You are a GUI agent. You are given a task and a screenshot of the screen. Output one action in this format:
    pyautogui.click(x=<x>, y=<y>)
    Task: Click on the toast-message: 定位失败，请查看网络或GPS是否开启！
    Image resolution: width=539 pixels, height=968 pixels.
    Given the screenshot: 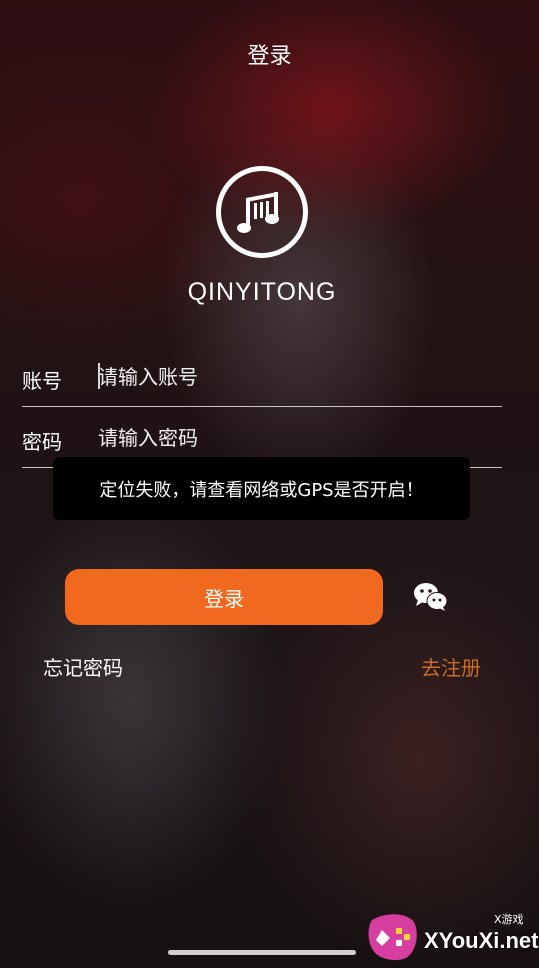 What is the action you would take?
    pyautogui.click(x=261, y=488)
    